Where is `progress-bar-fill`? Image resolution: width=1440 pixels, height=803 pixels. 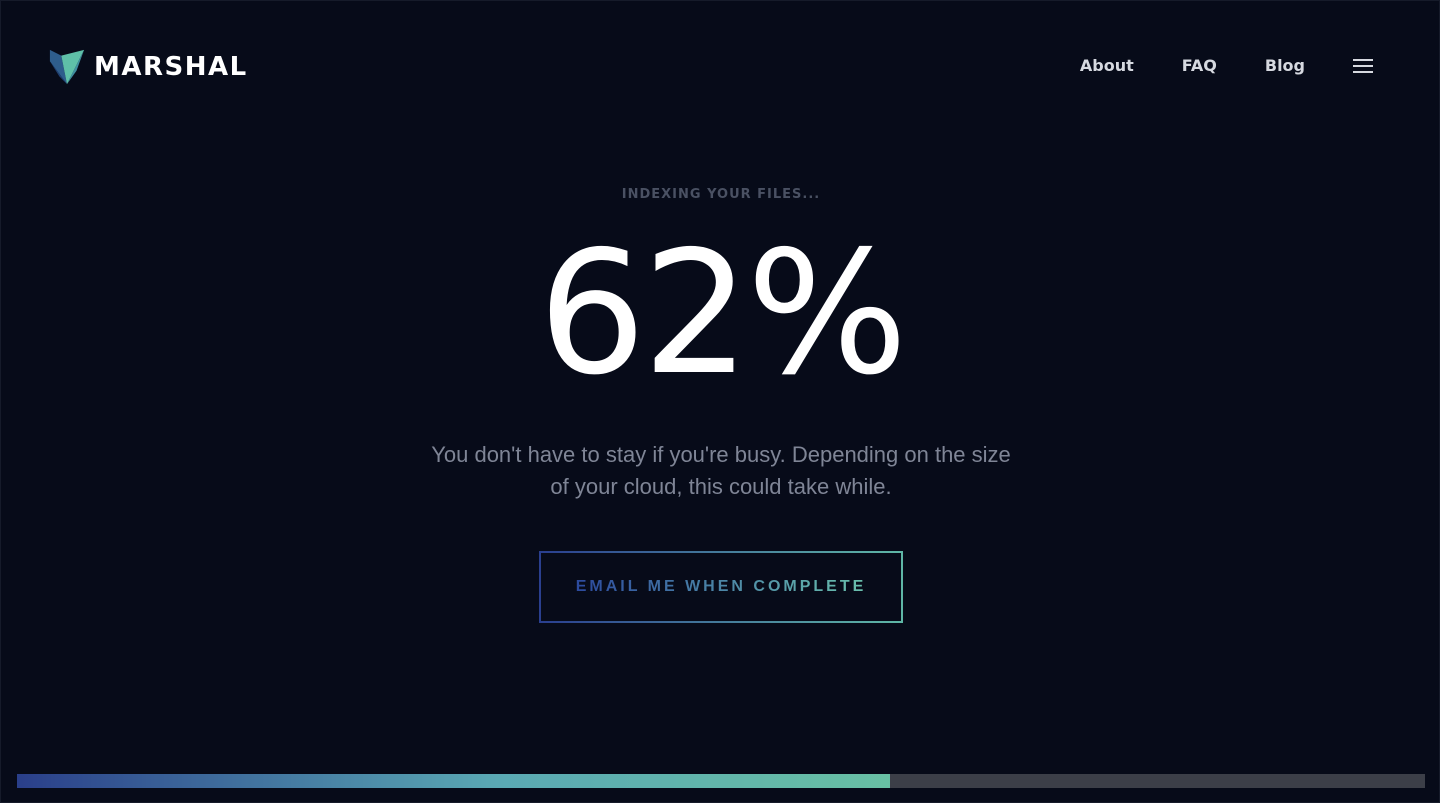 progress-bar-fill is located at coordinates (453, 781).